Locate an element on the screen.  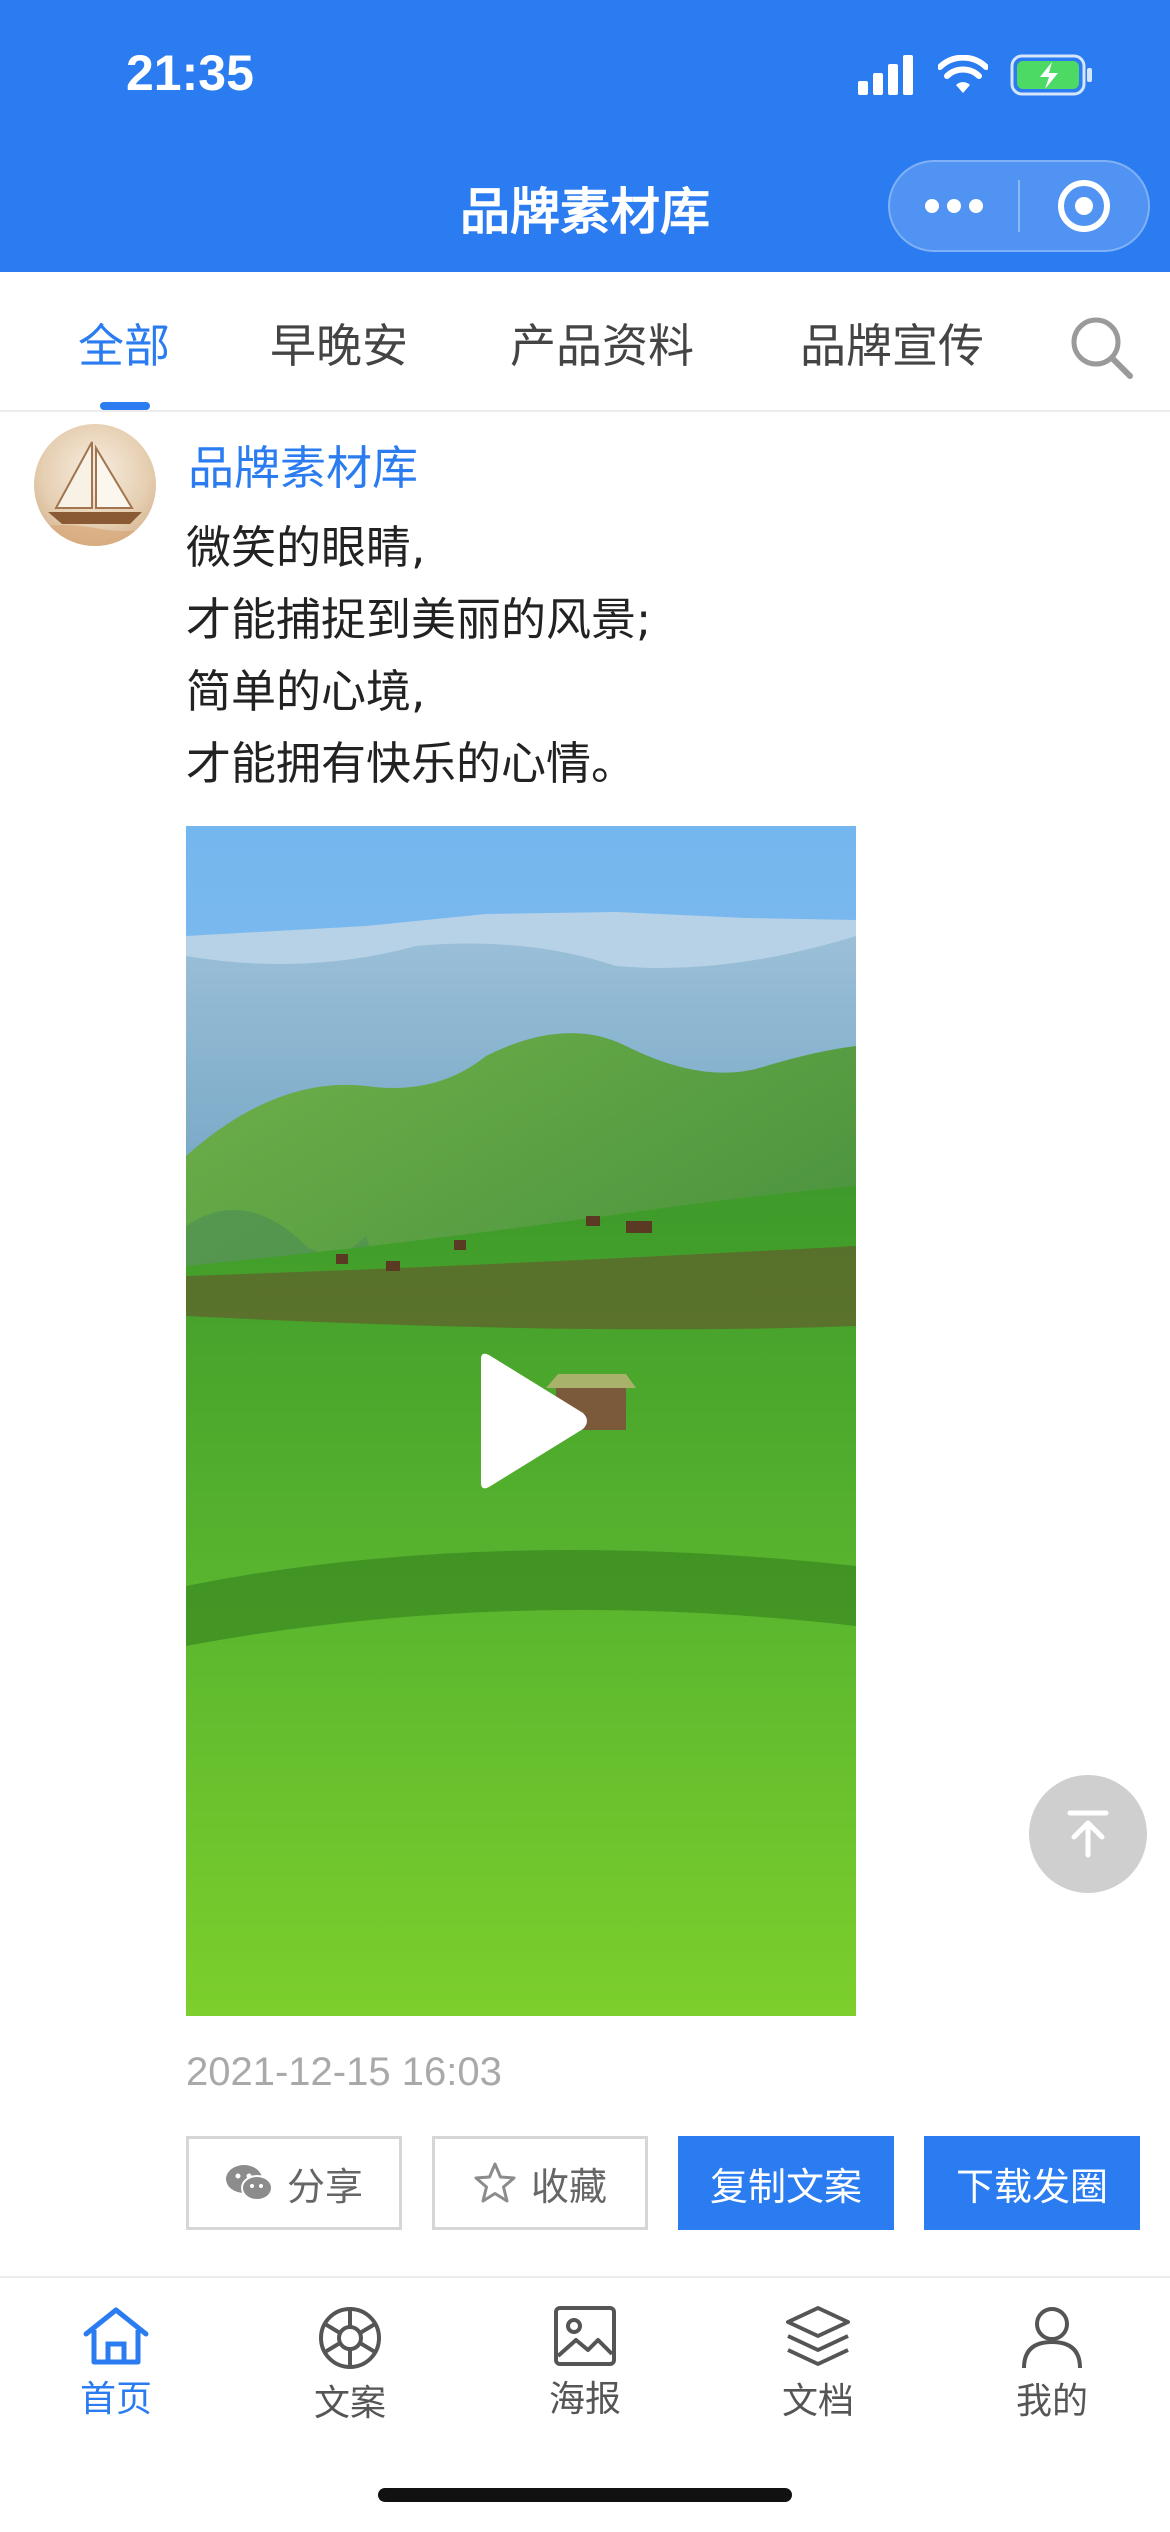
mini-program-capsule is located at coordinates (1019, 206).